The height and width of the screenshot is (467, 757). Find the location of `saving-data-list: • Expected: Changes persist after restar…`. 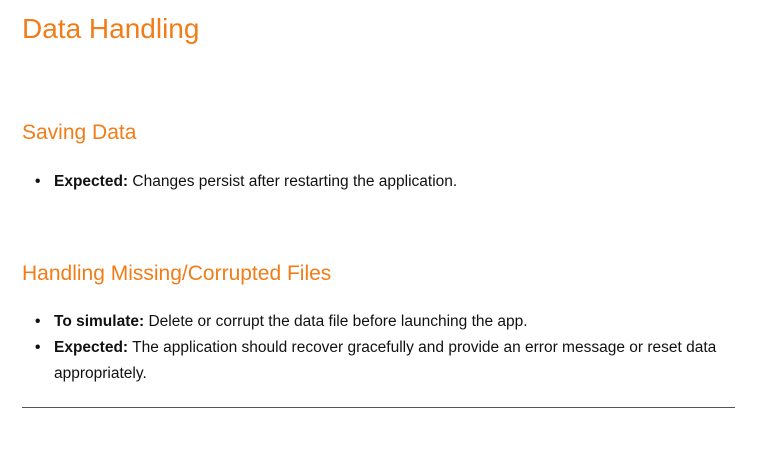

saving-data-list: • Expected: Changes persist after restar… is located at coordinates (378, 182).